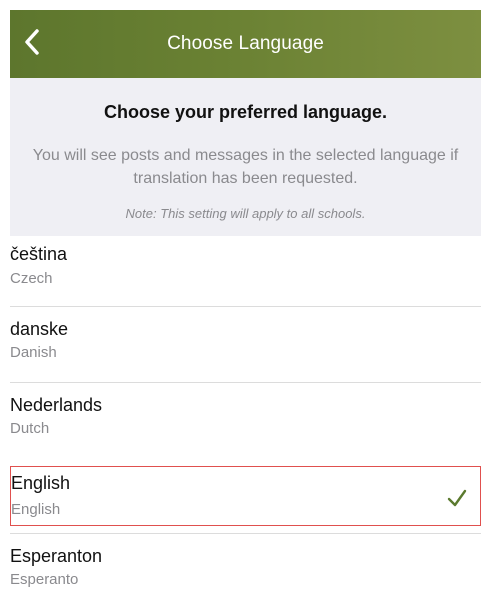  What do you see at coordinates (56, 405) in the screenshot?
I see `language-native-name: Nederlands` at bounding box center [56, 405].